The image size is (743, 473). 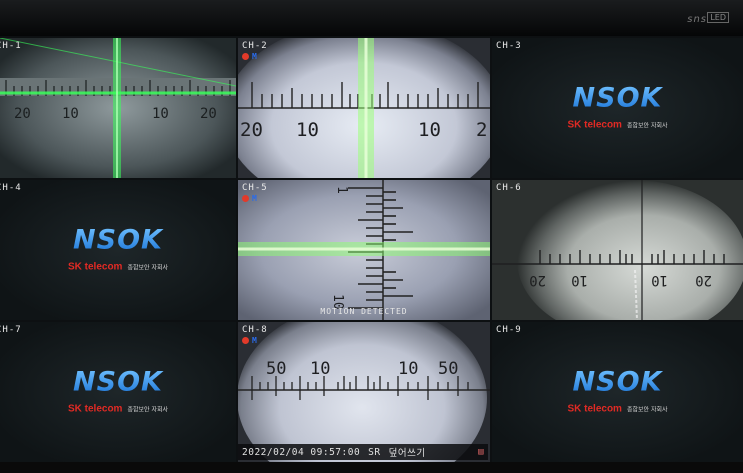 I want to click on channel-tile-4: CH-4 NSOK SK telecom 종합보안 자회사, so click(x=118, y=250).